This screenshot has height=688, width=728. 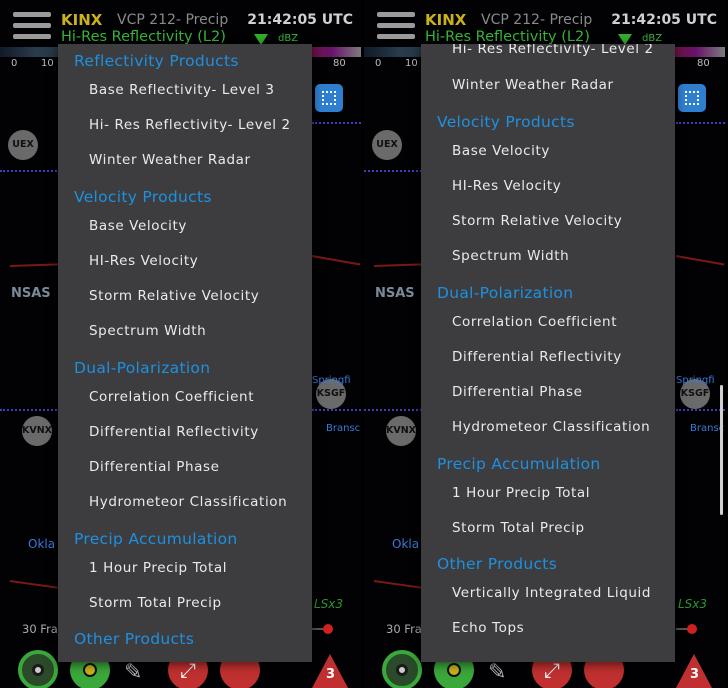 I want to click on city-label: Bransc, so click(x=343, y=428).